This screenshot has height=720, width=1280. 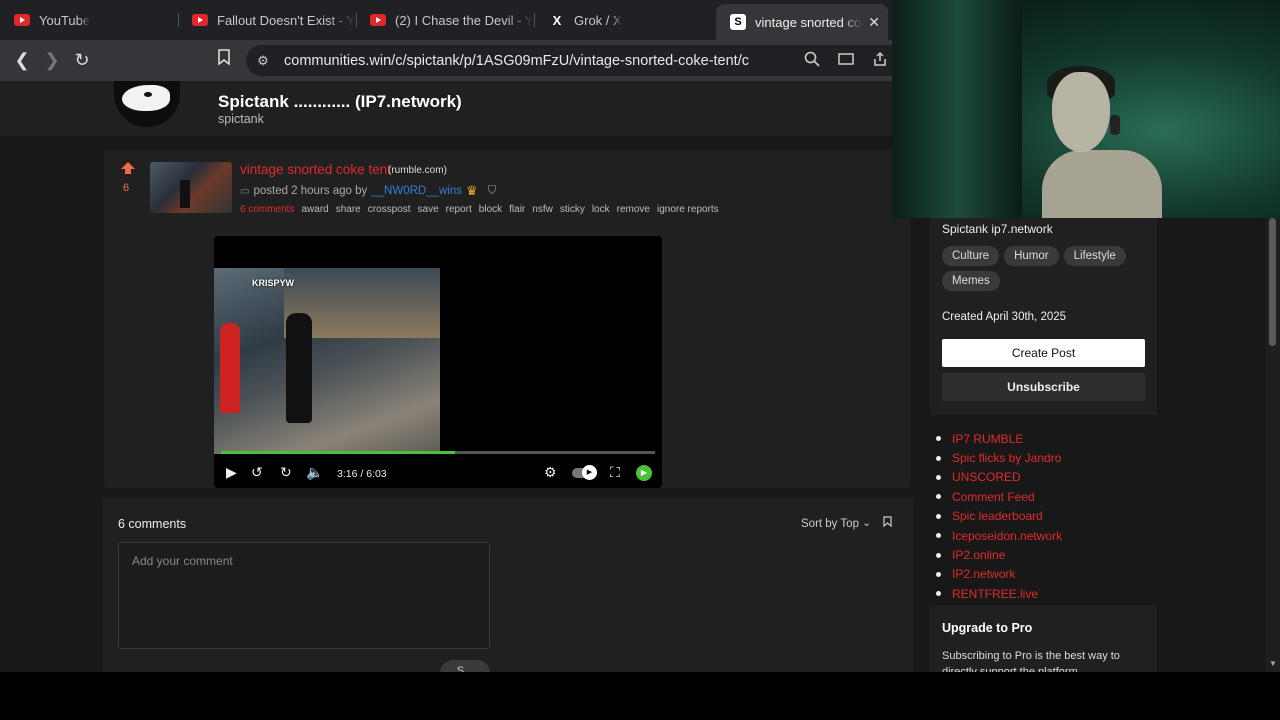 I want to click on webcam-person-head, so click(x=1081, y=112).